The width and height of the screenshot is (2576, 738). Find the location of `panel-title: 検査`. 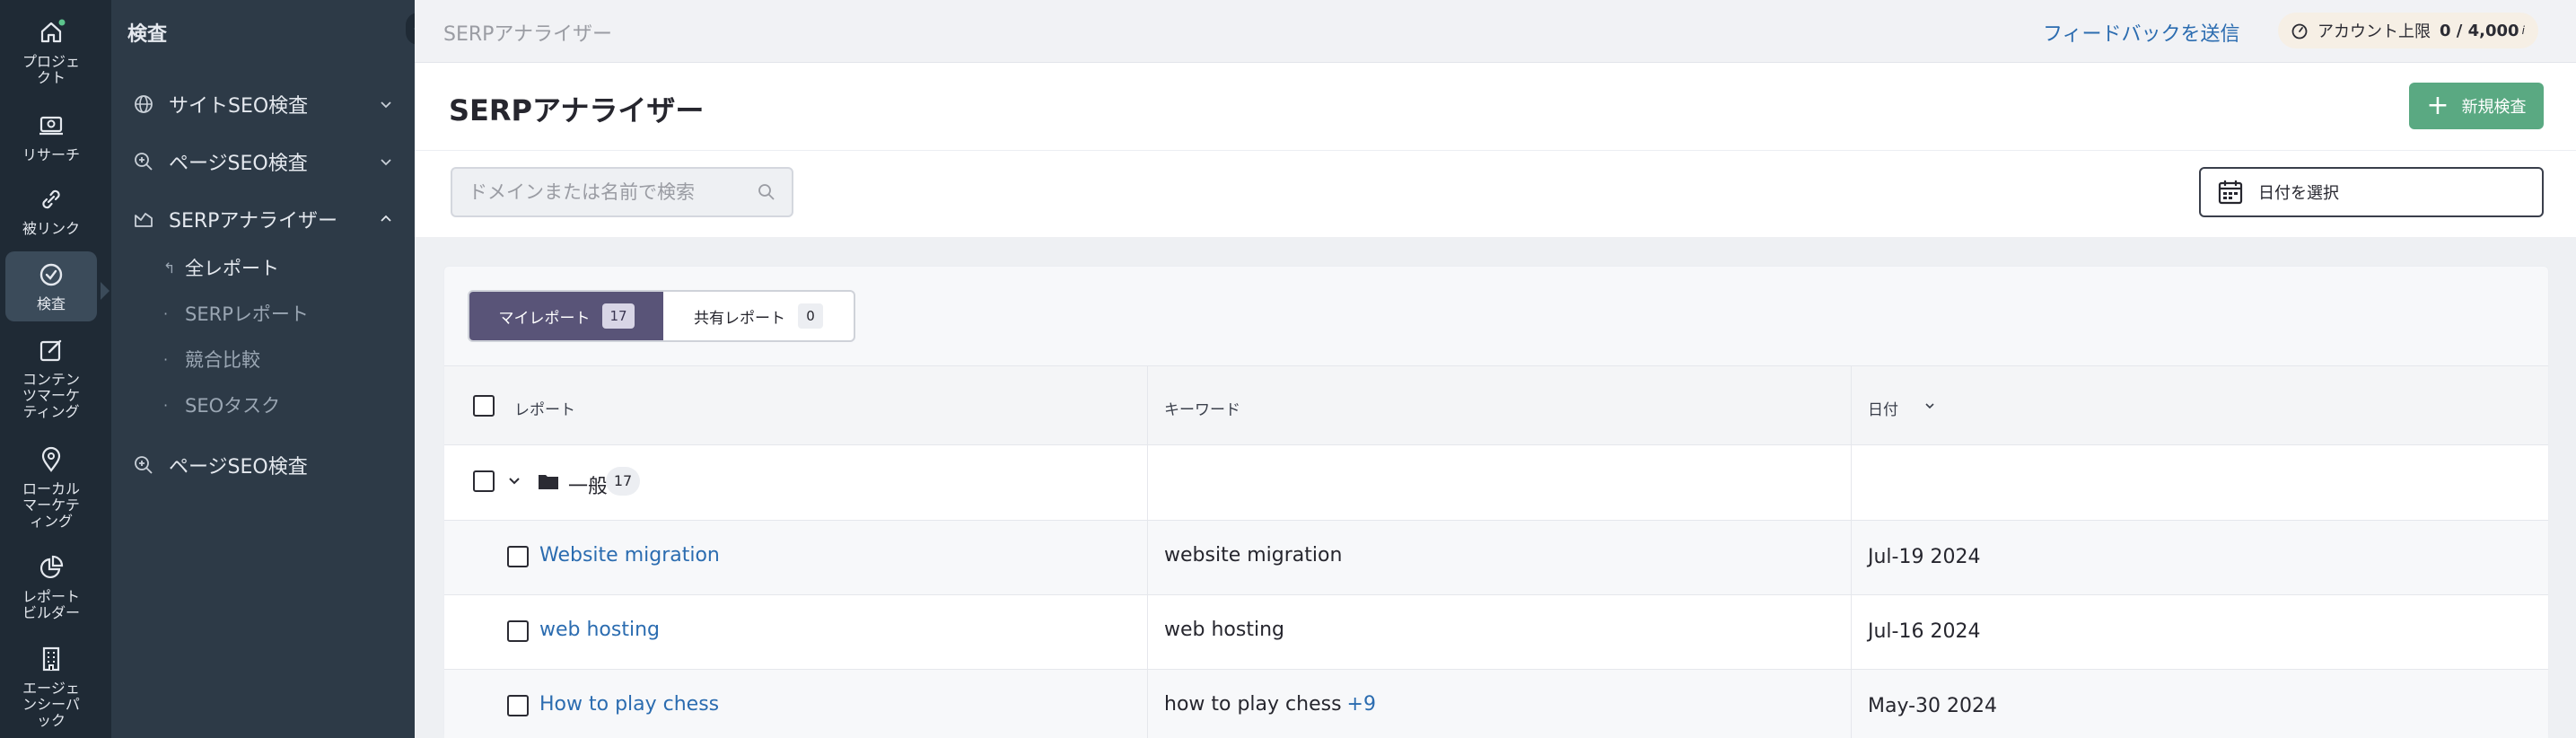

panel-title: 検査 is located at coordinates (147, 34).